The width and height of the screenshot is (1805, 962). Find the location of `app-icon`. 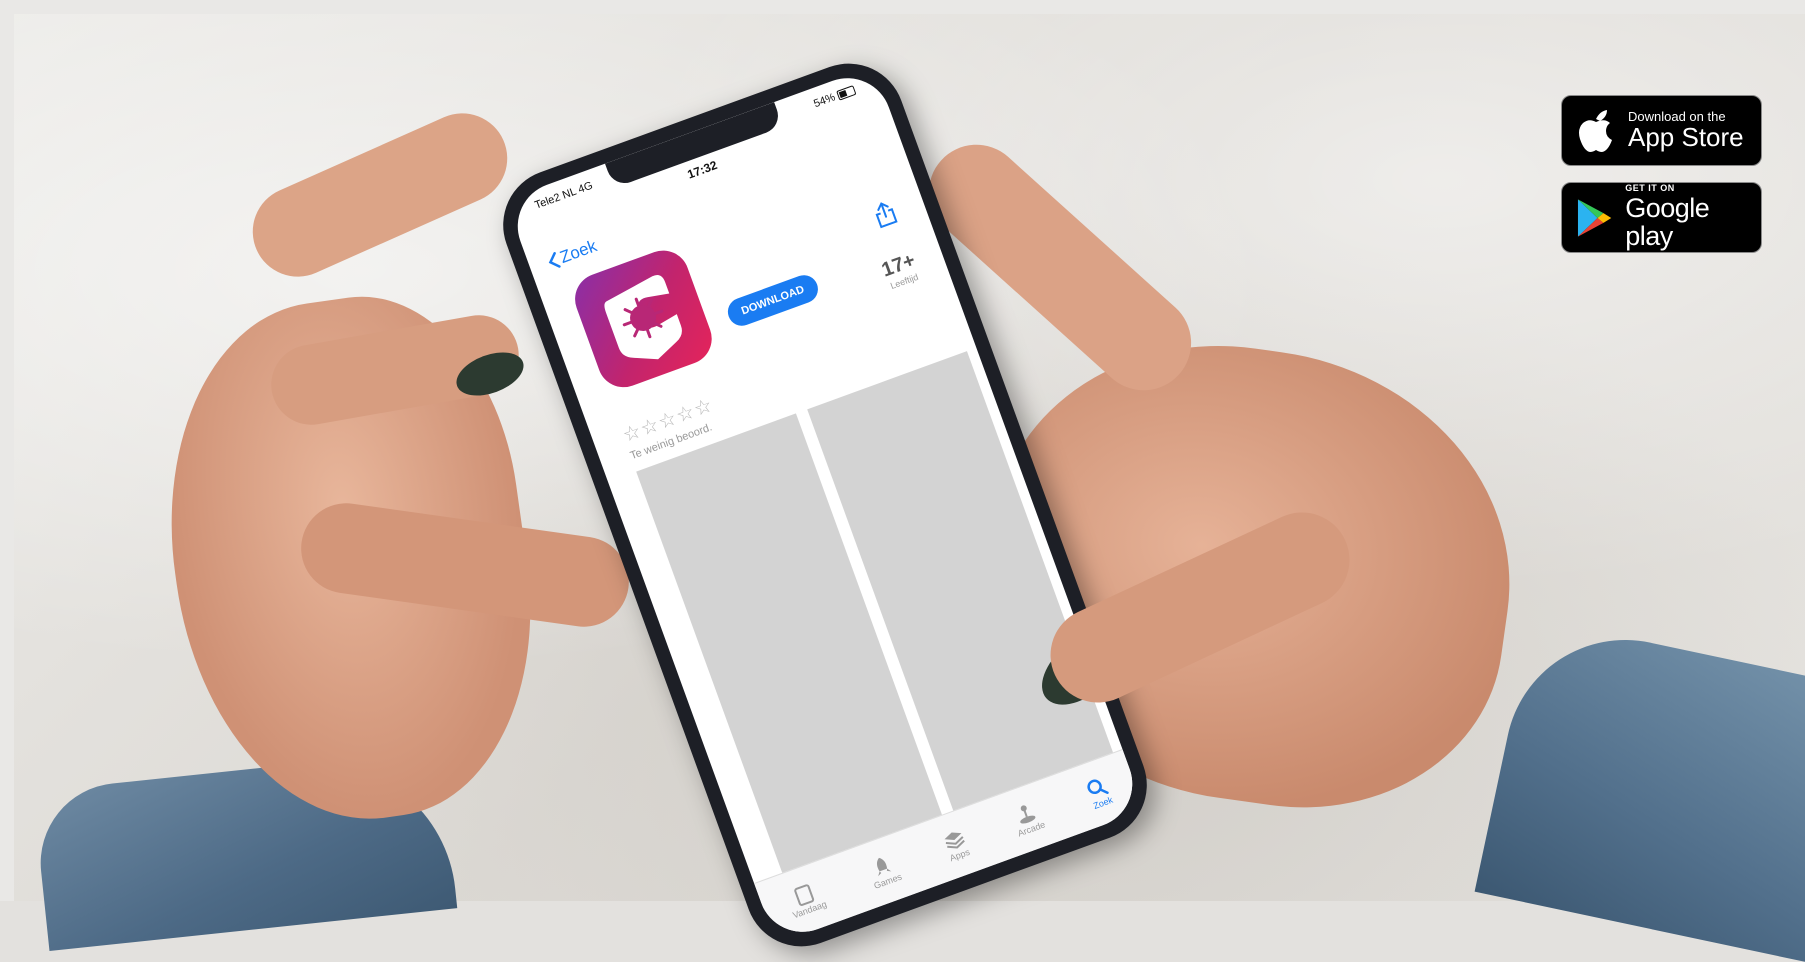

app-icon is located at coordinates (643, 319).